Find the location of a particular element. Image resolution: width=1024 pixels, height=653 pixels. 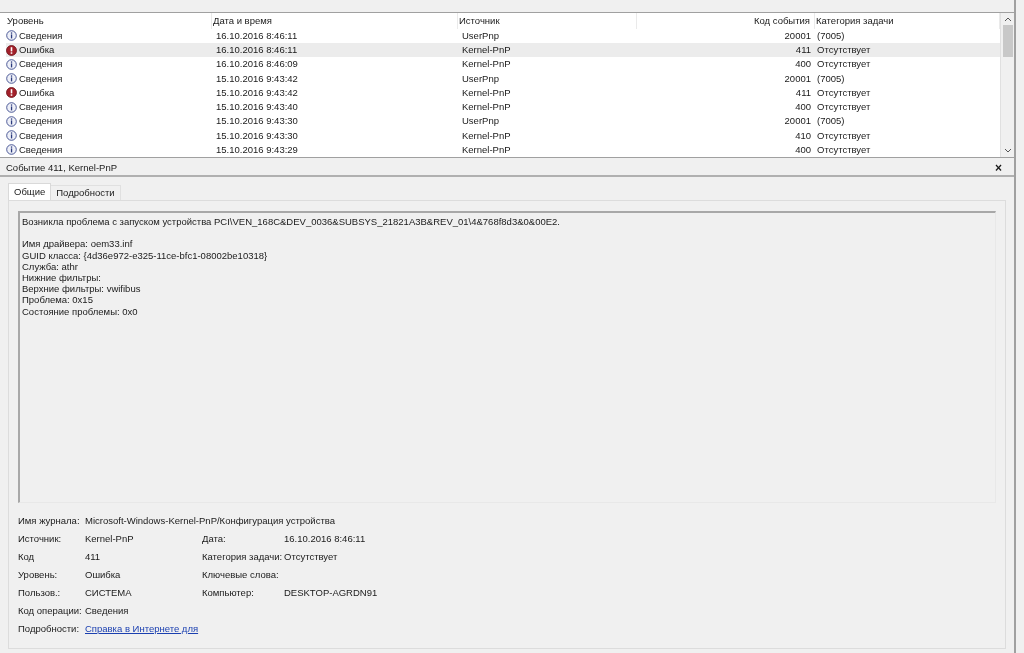

table-cell: 400 is located at coordinates (803, 149).